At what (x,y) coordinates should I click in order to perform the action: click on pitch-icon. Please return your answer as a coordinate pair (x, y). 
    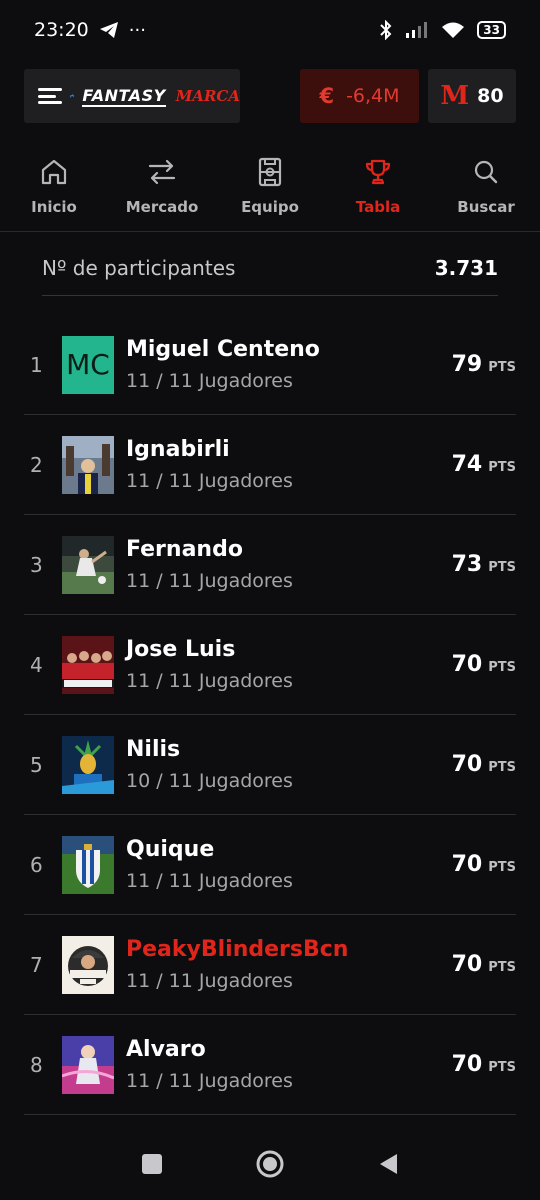
    Looking at the image, I should click on (270, 172).